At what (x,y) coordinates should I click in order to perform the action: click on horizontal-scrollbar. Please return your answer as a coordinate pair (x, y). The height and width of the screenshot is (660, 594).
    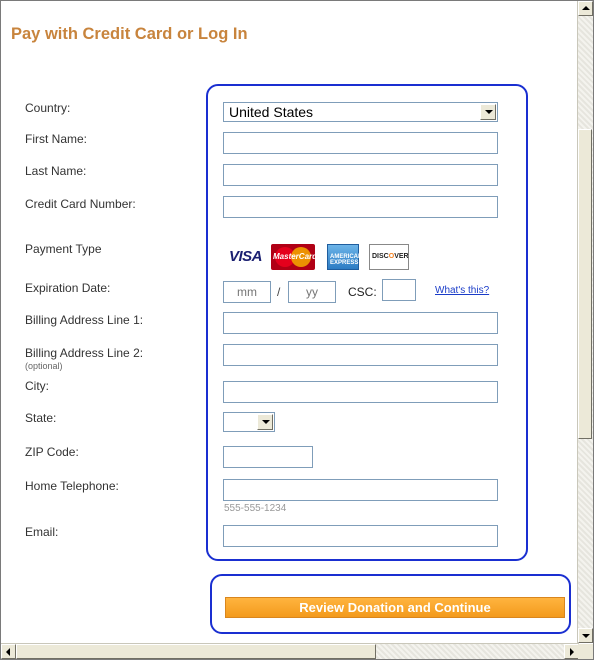
    Looking at the image, I should click on (290, 651).